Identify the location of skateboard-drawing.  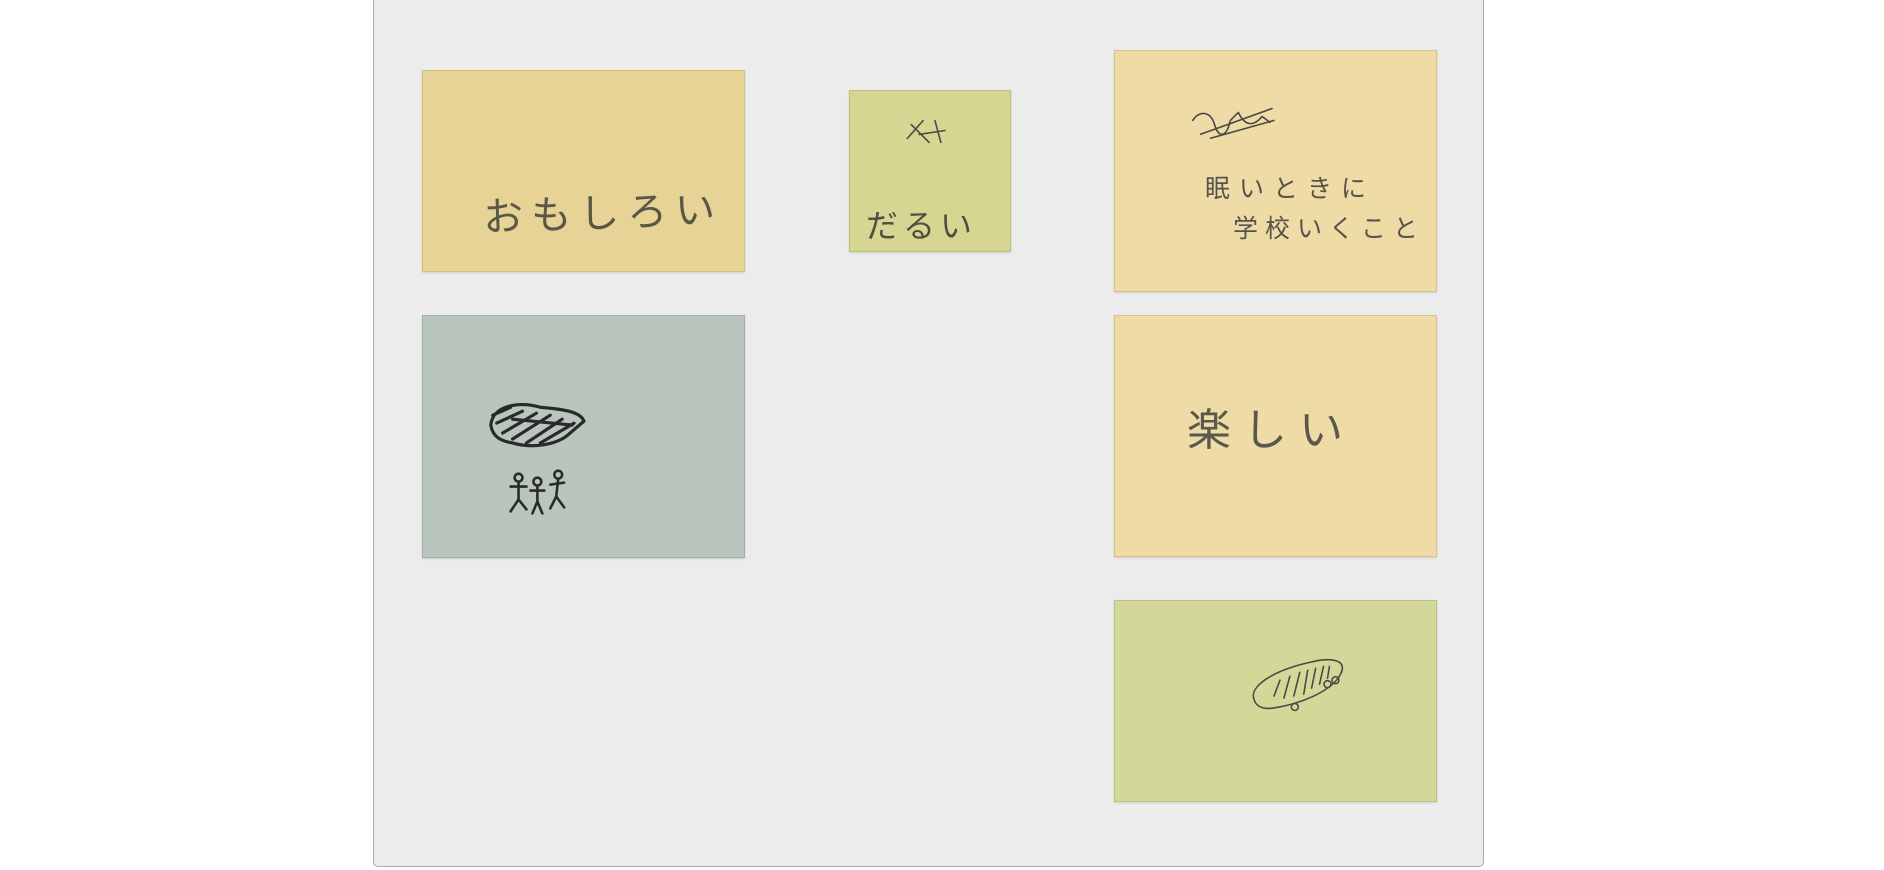
(1298, 685).